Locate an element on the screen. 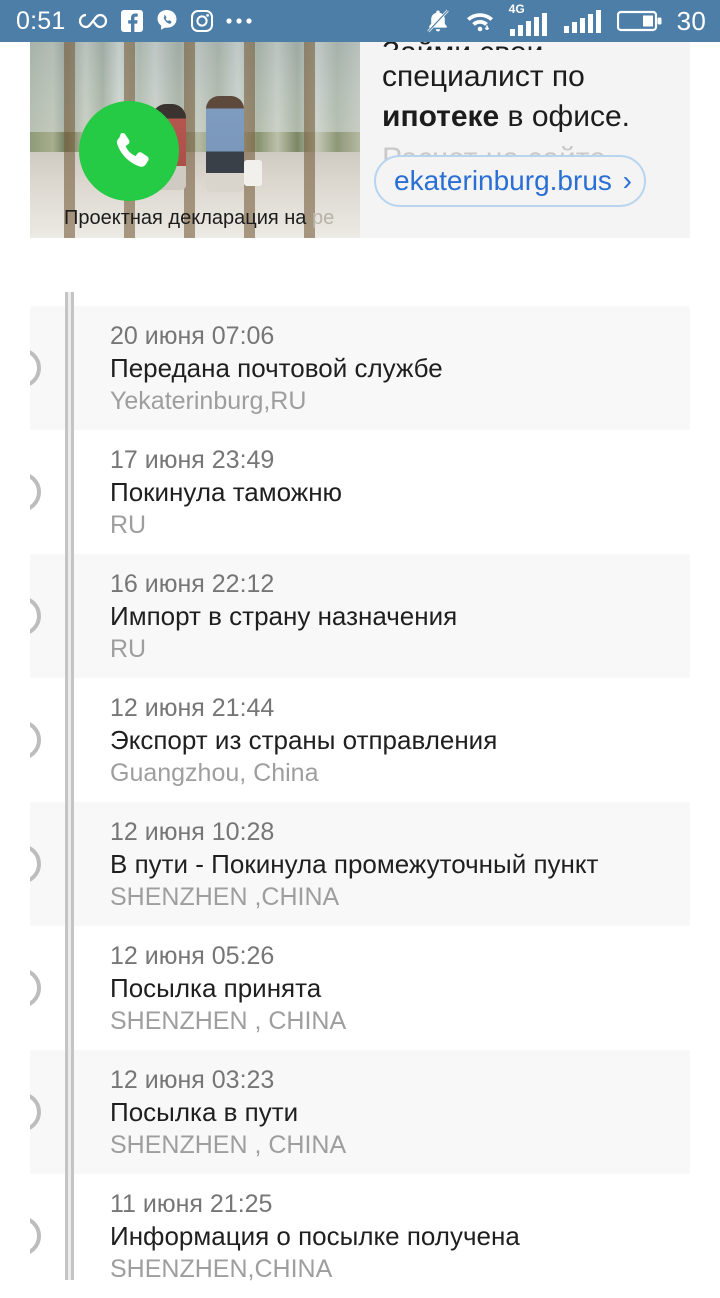 The height and width of the screenshot is (1298, 720). event-status: Посылка в пути is located at coordinates (204, 1112).